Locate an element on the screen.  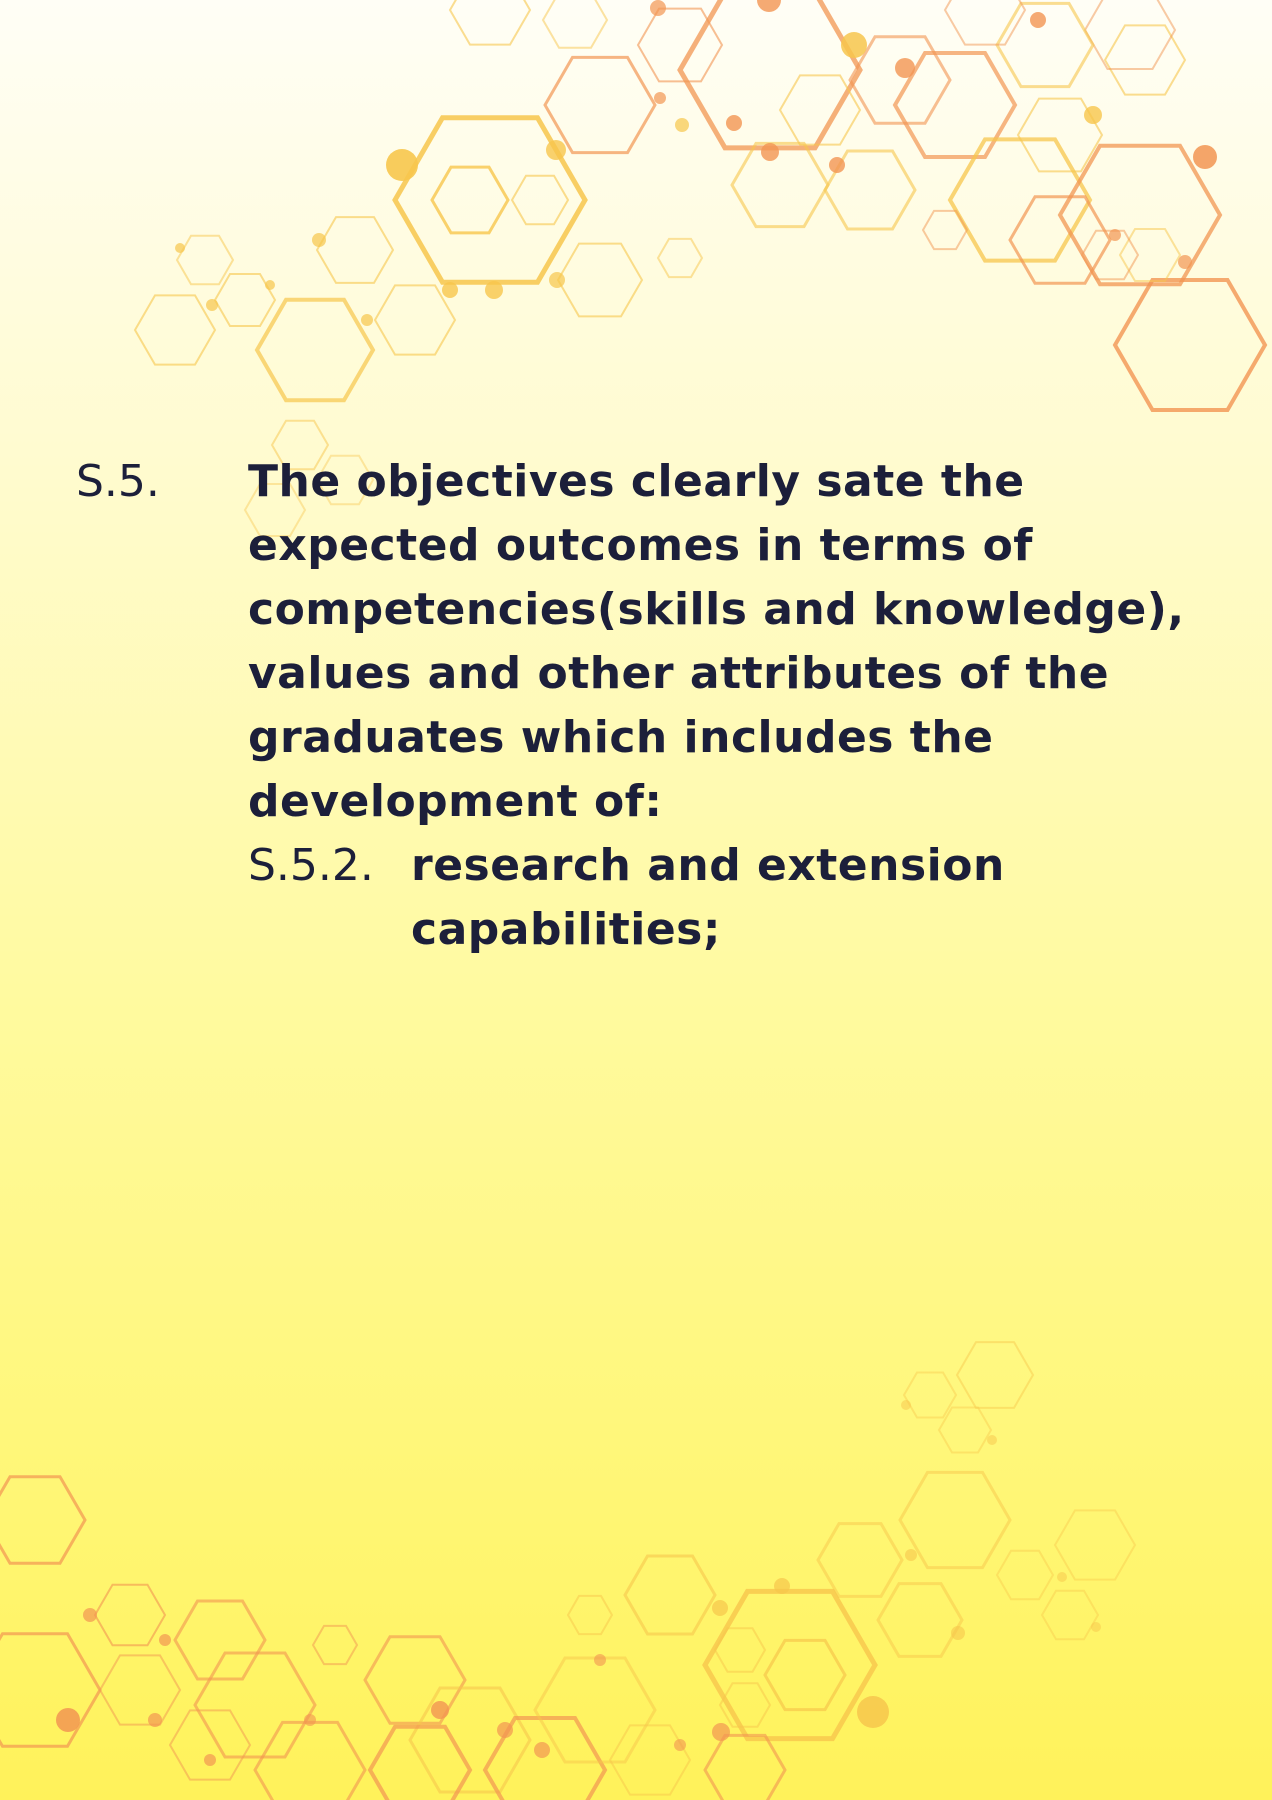
item-text-line: values and other attributes of the is located at coordinates (679, 673).